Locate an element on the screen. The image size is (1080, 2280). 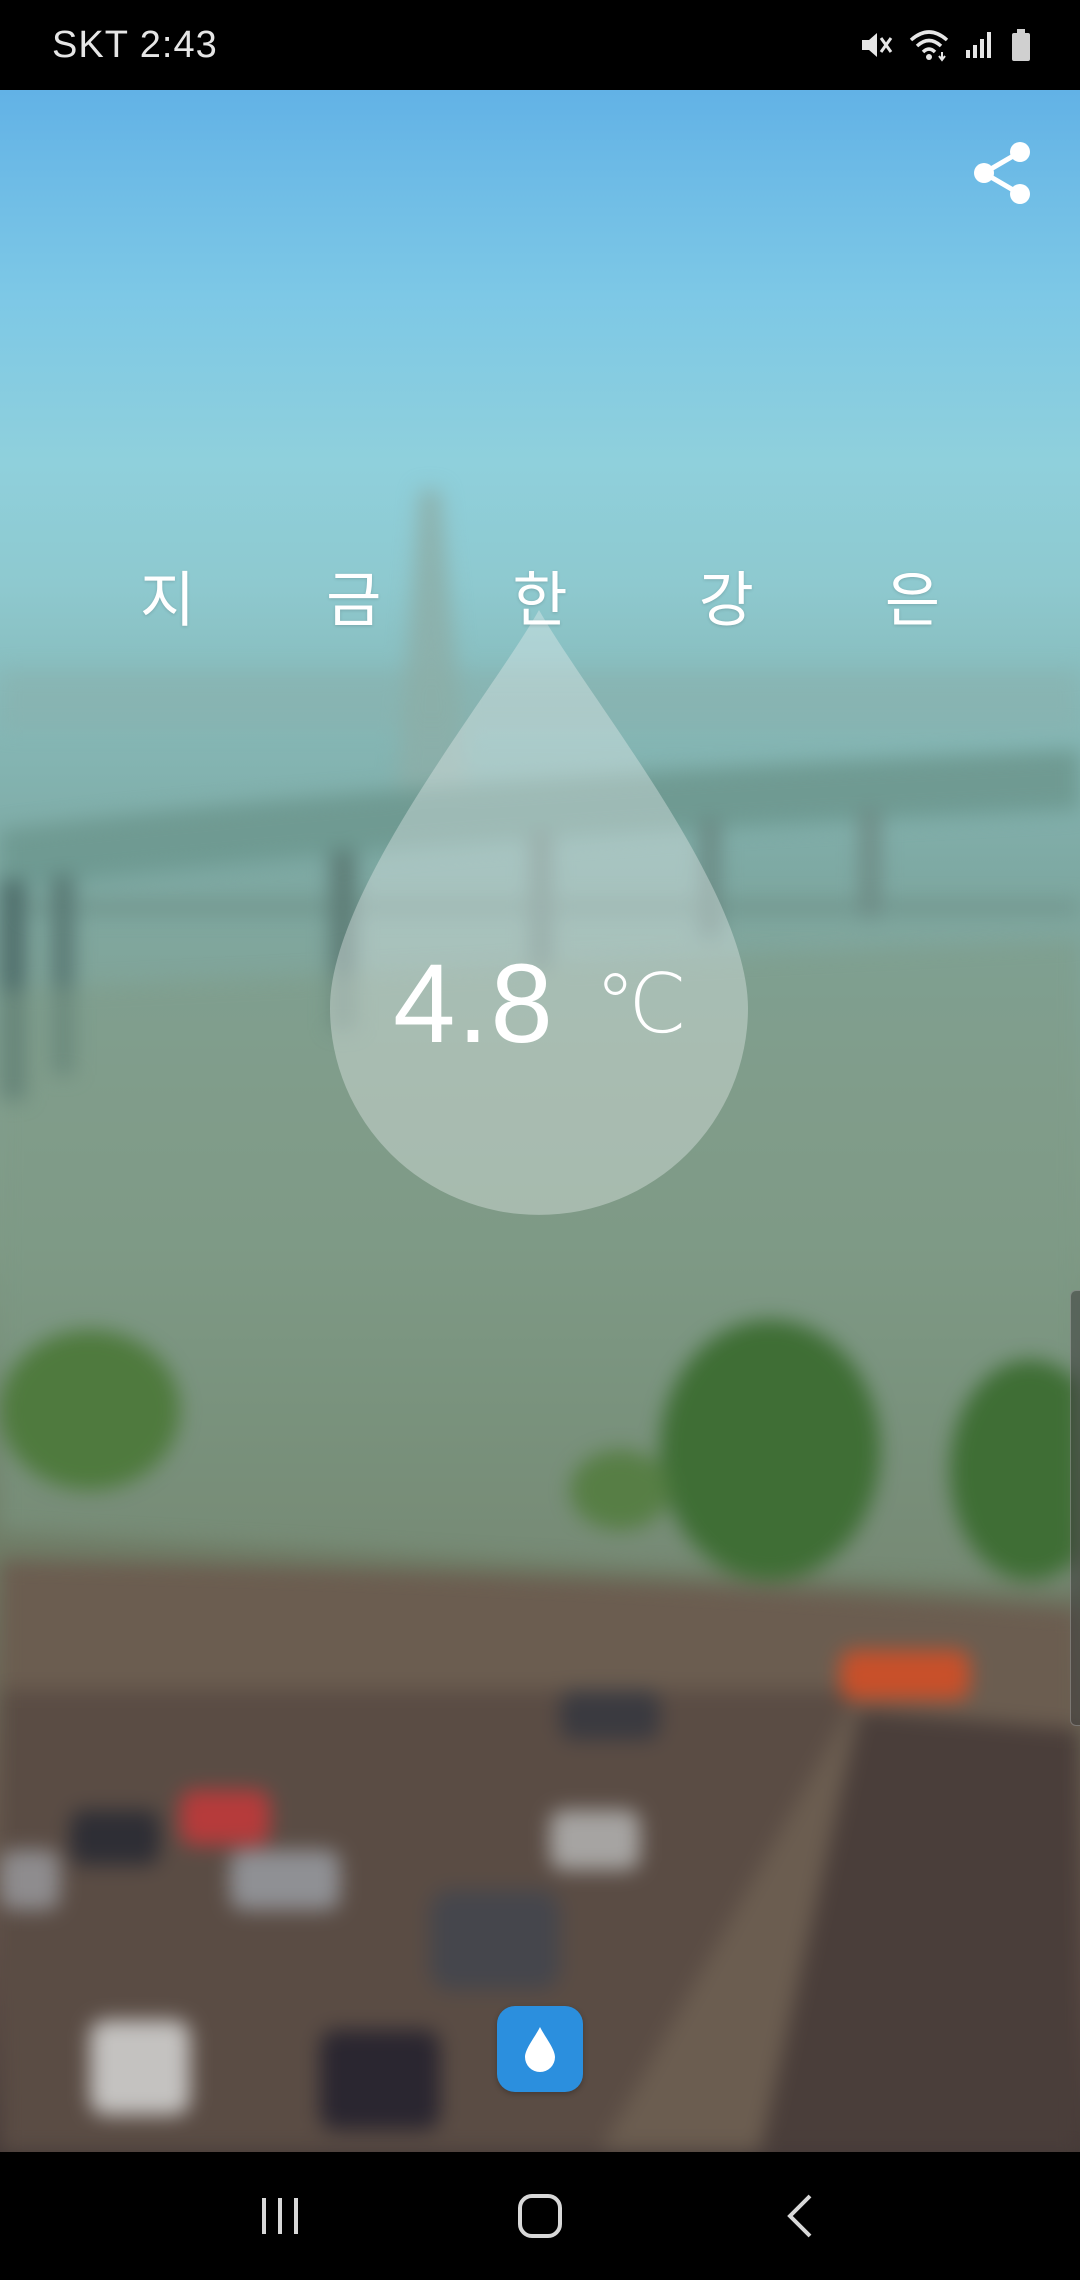
edge-panel-handle is located at coordinates (1075, 1508).